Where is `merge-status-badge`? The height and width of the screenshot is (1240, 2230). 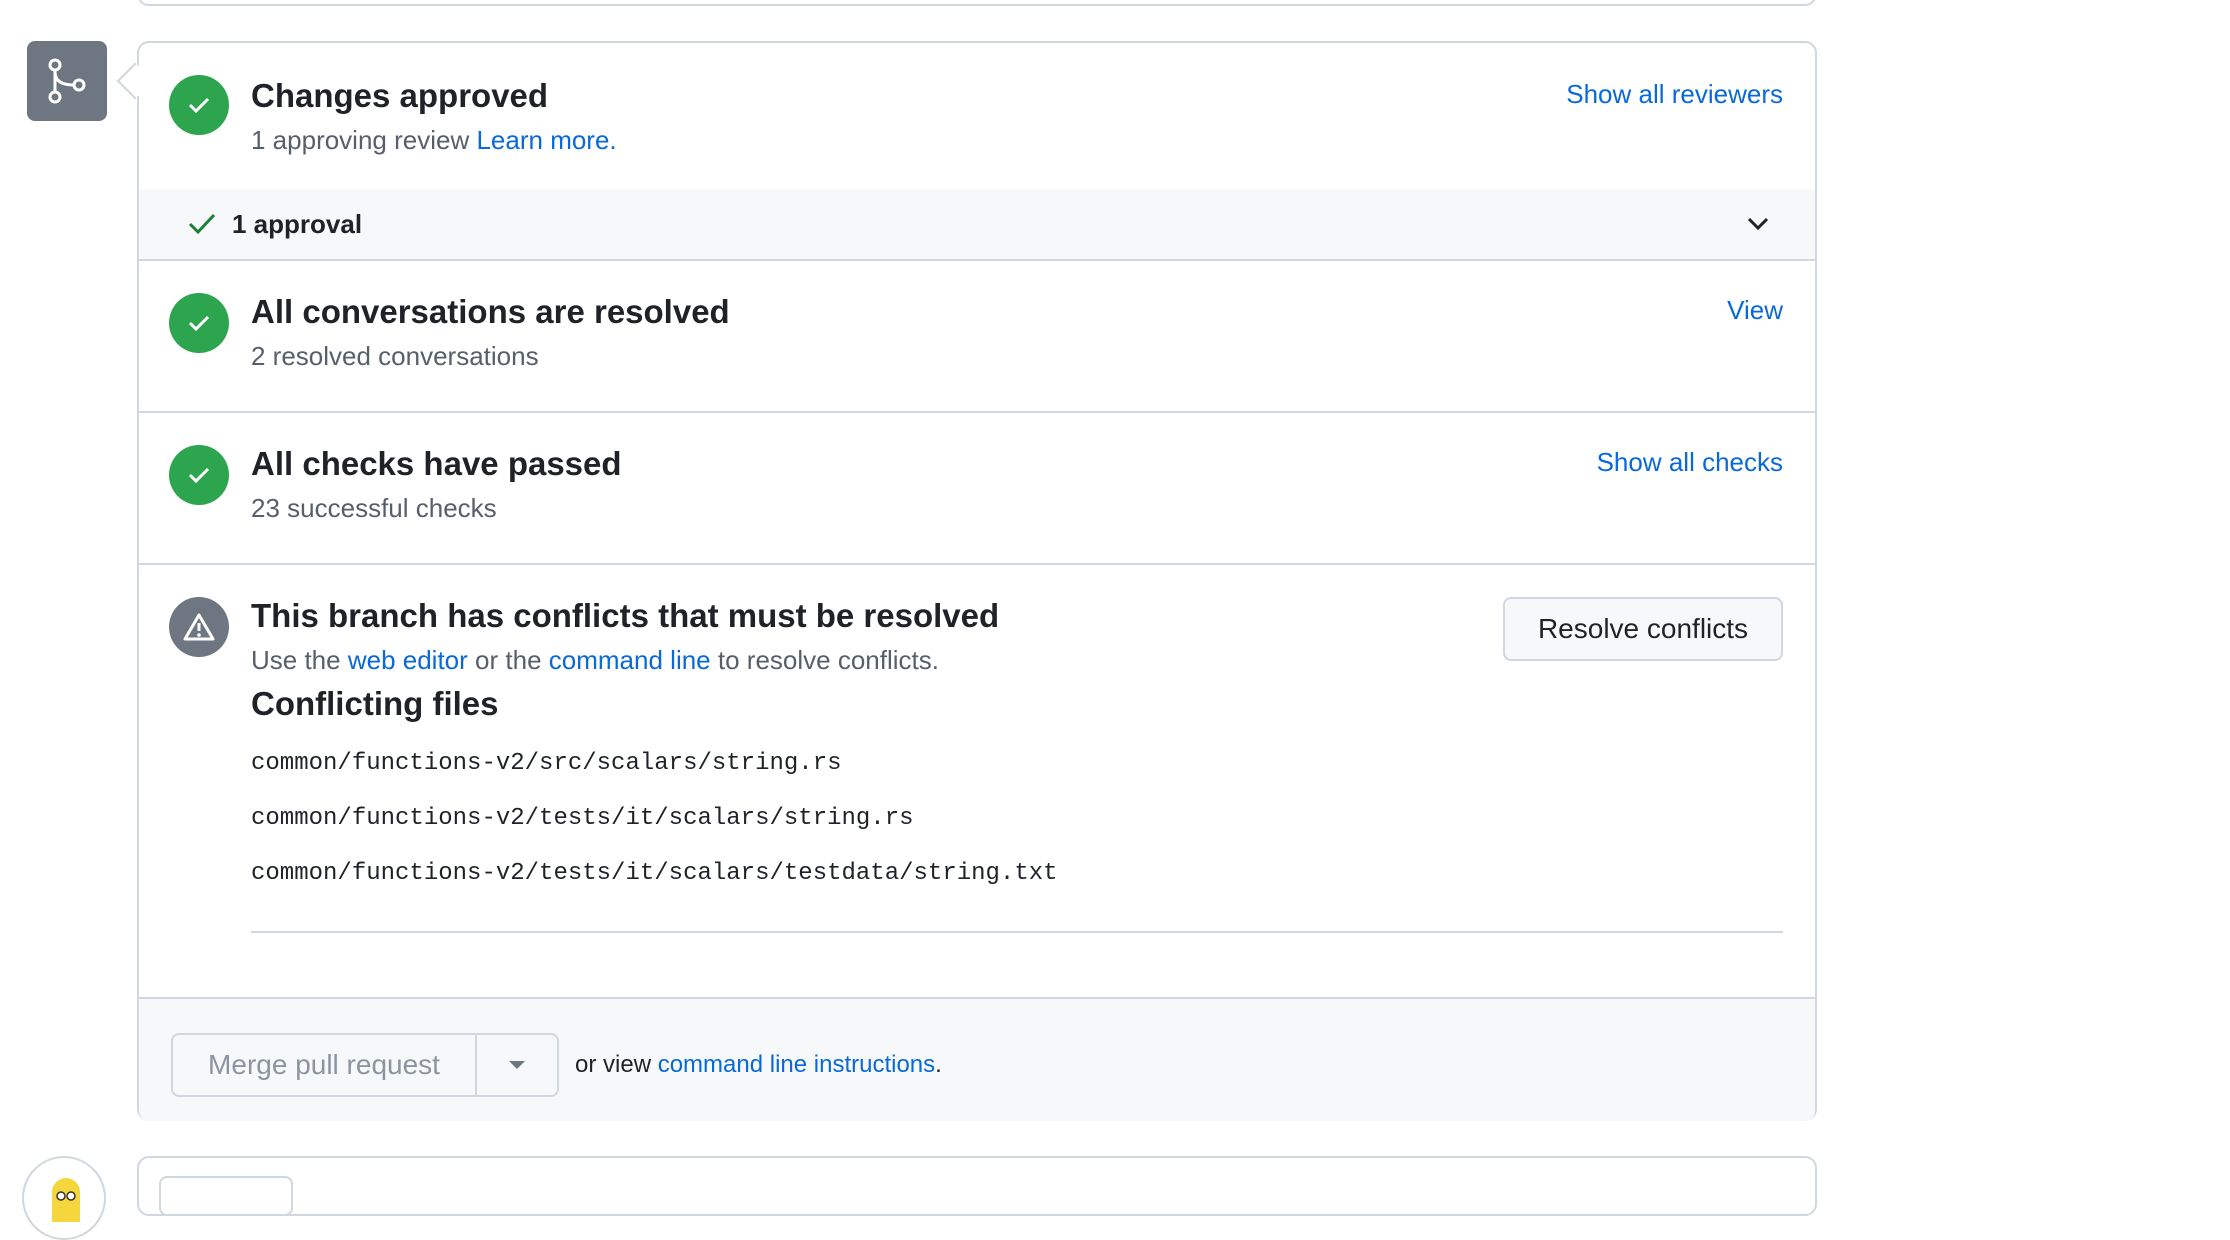 merge-status-badge is located at coordinates (67, 81).